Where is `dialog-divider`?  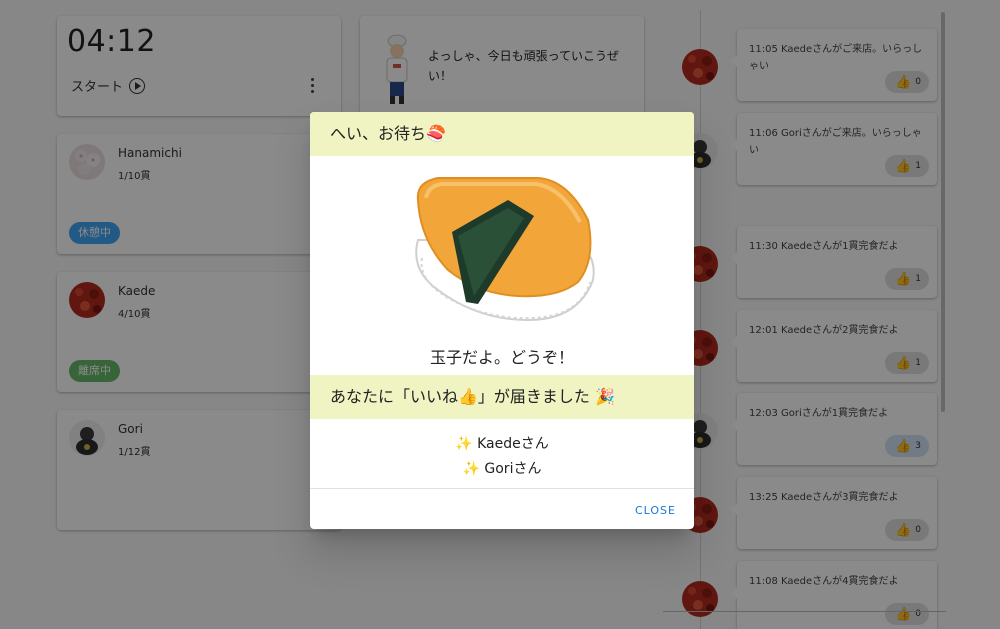
dialog-divider is located at coordinates (502, 488).